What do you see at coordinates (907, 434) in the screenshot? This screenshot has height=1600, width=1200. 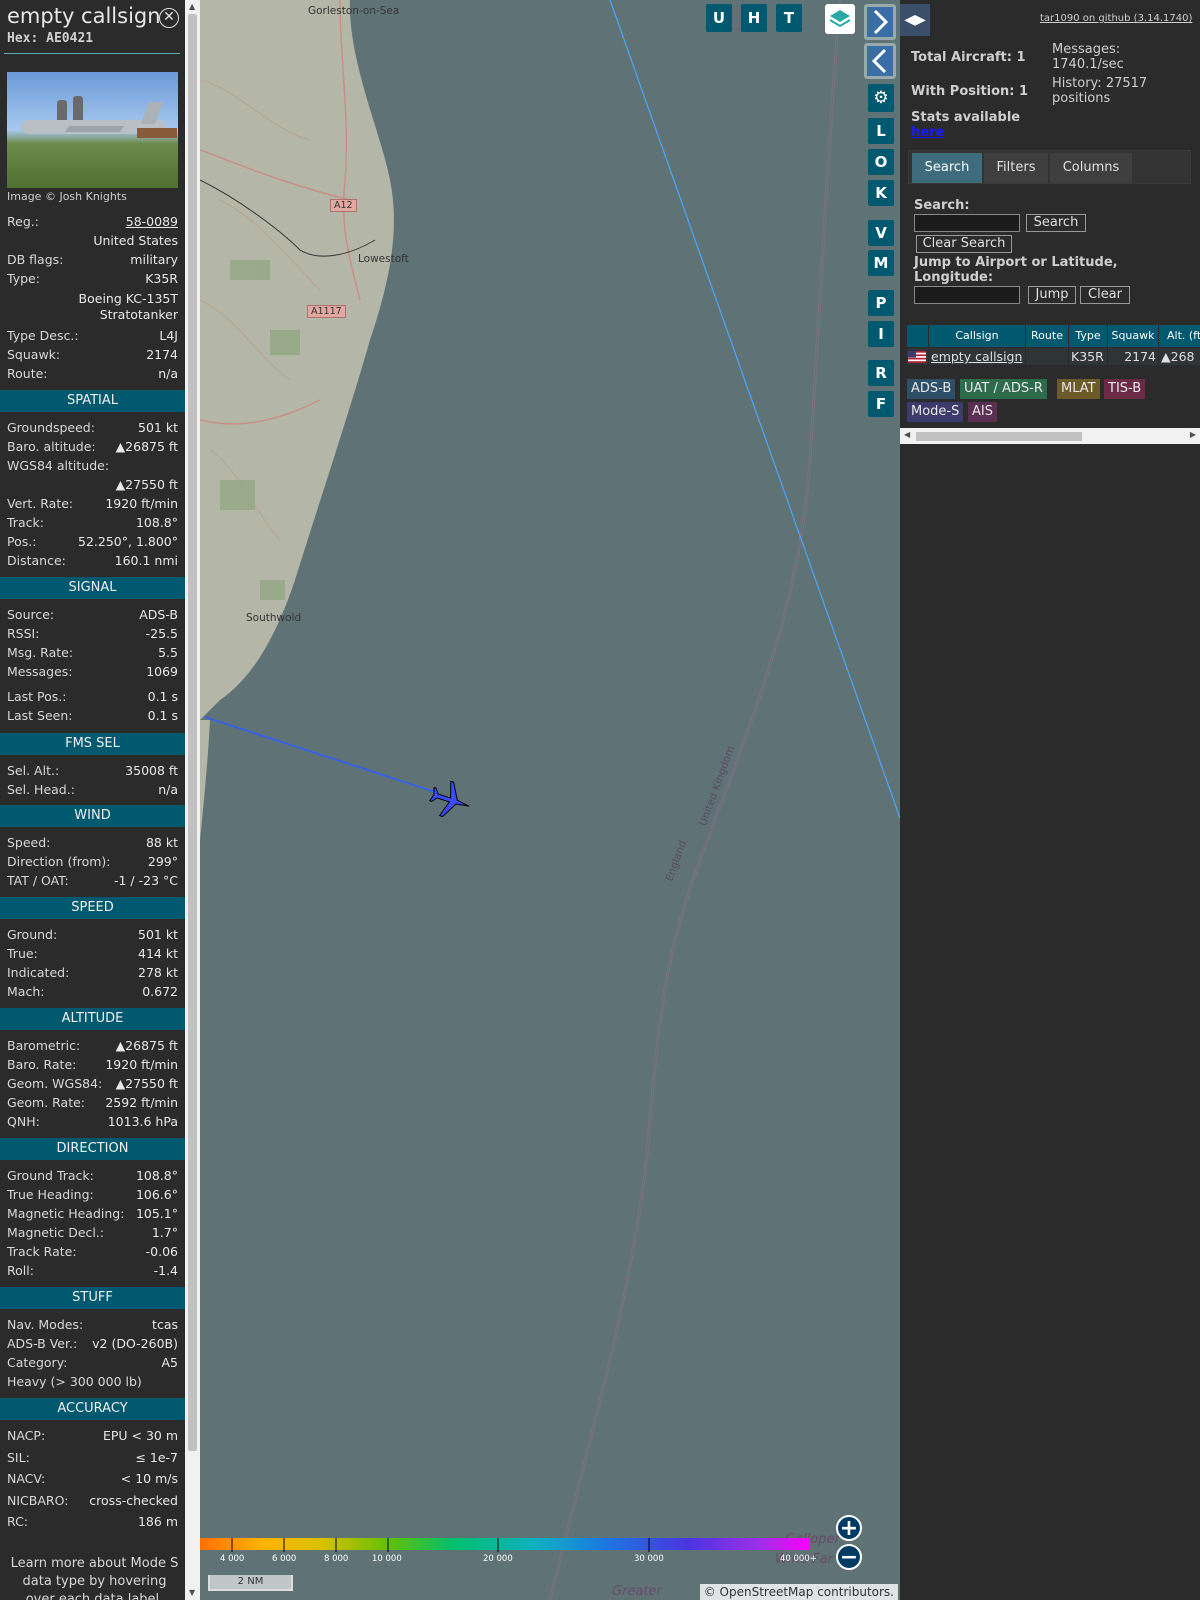 I see `scroll-left-icon: ◀` at bounding box center [907, 434].